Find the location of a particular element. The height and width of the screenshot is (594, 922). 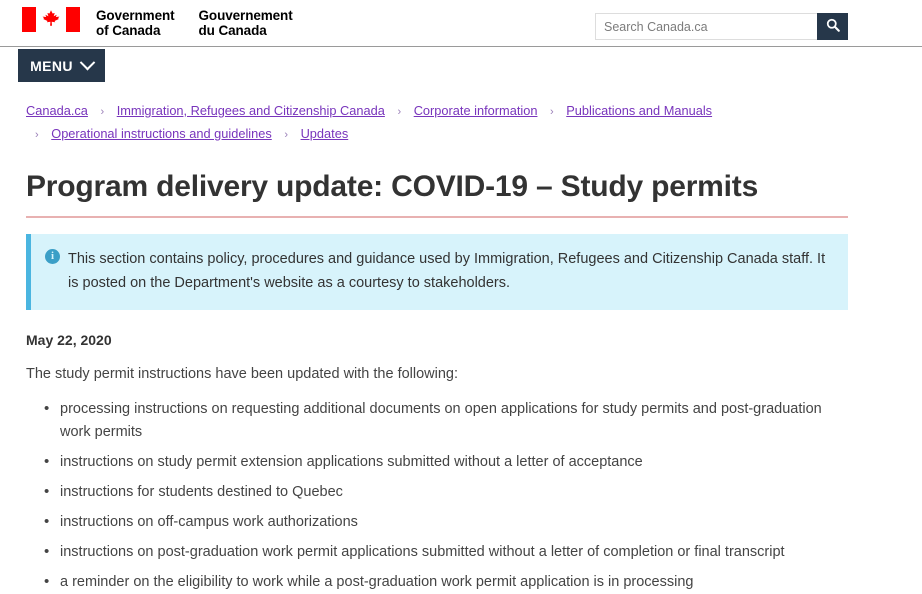

update-date: May 22, 2020 is located at coordinates (69, 340).